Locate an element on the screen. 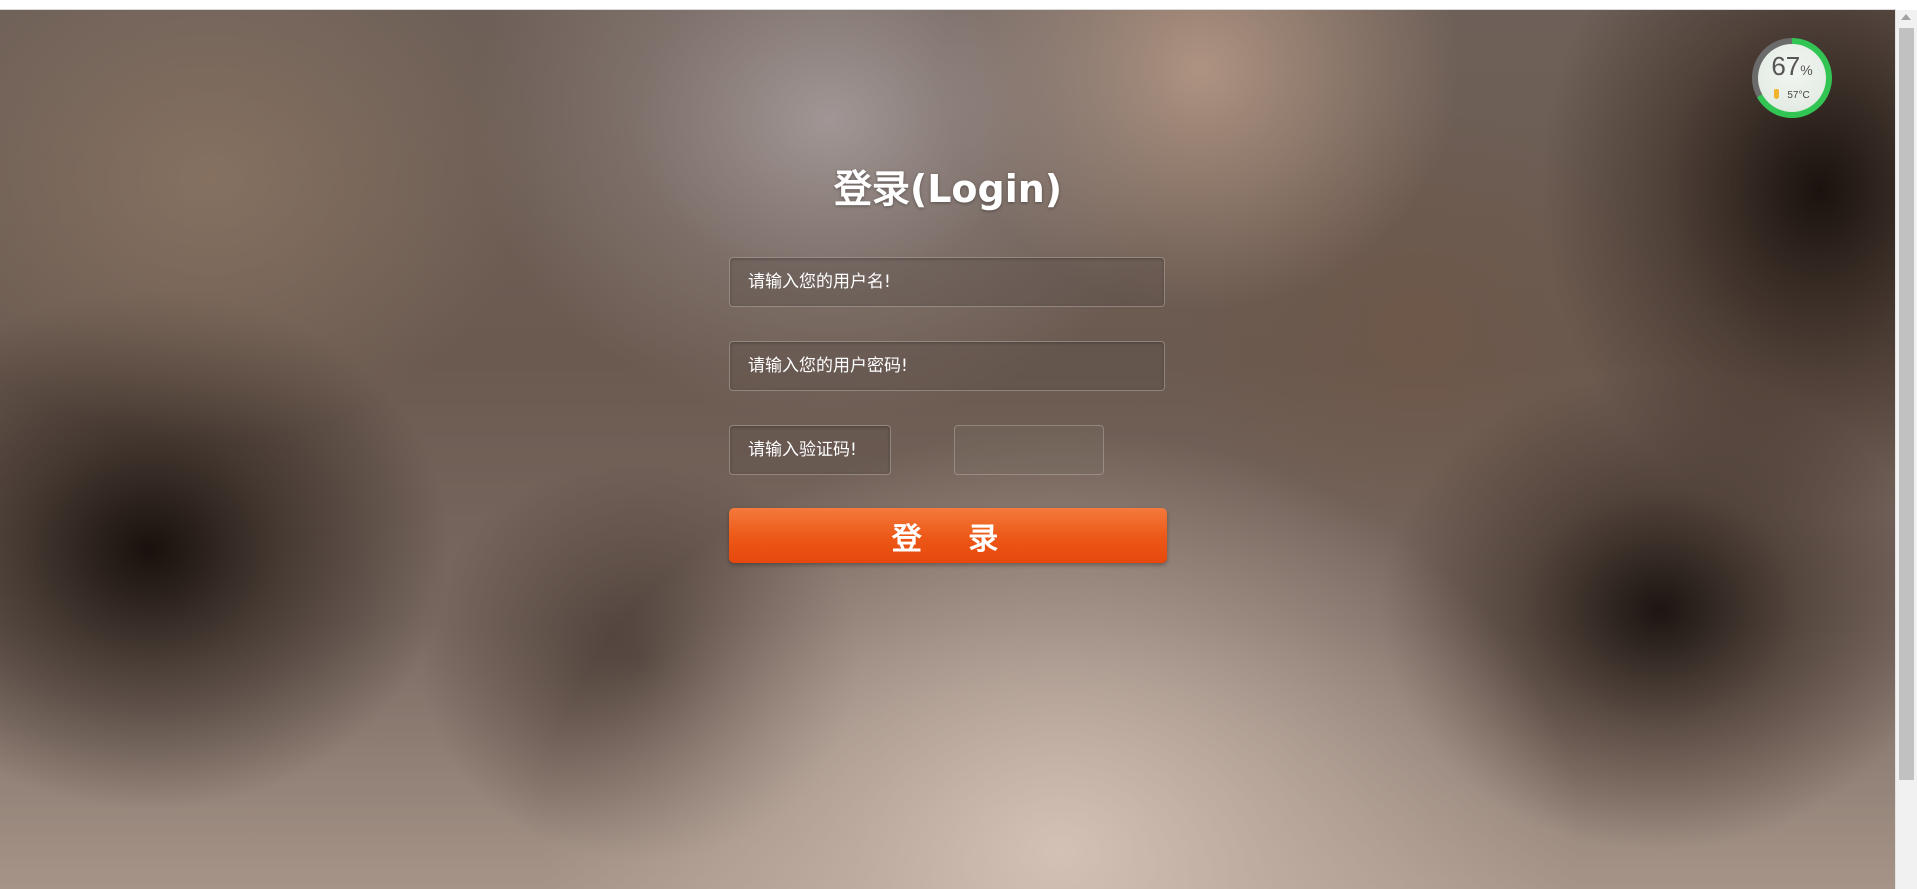 This screenshot has width=1917, height=889. login-title: 登录(Login) is located at coordinates (948, 189).